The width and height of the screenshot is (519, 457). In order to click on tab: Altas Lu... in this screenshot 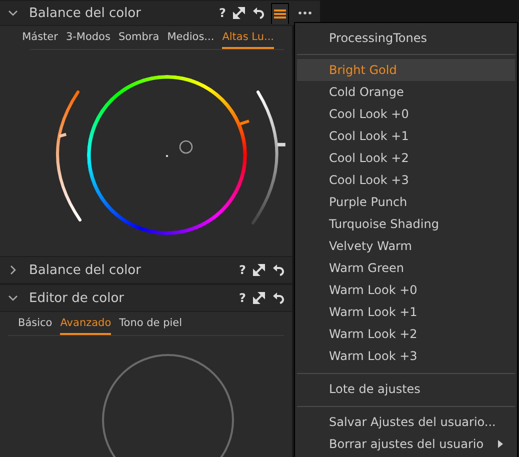, I will do `click(248, 40)`.